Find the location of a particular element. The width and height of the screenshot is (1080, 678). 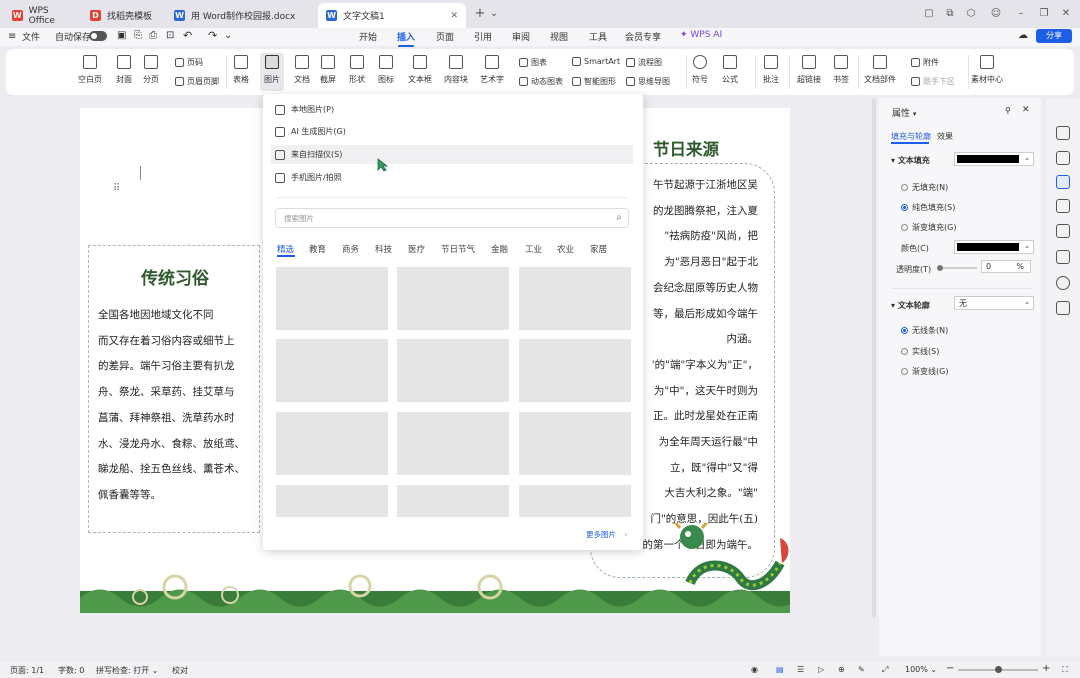

tab-insert: 插入 is located at coordinates (406, 38).